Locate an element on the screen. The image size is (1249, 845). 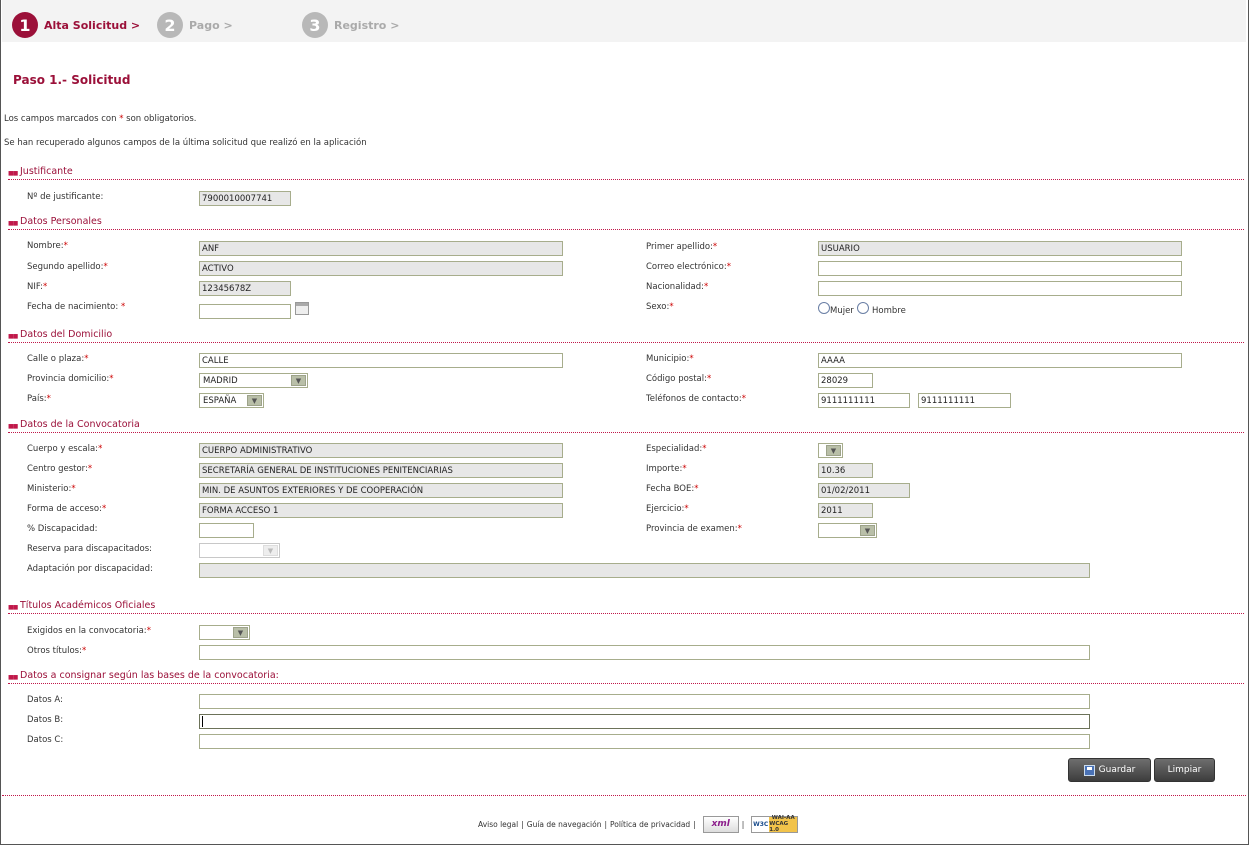
sexo-label-text: Sexo: is located at coordinates (658, 307).